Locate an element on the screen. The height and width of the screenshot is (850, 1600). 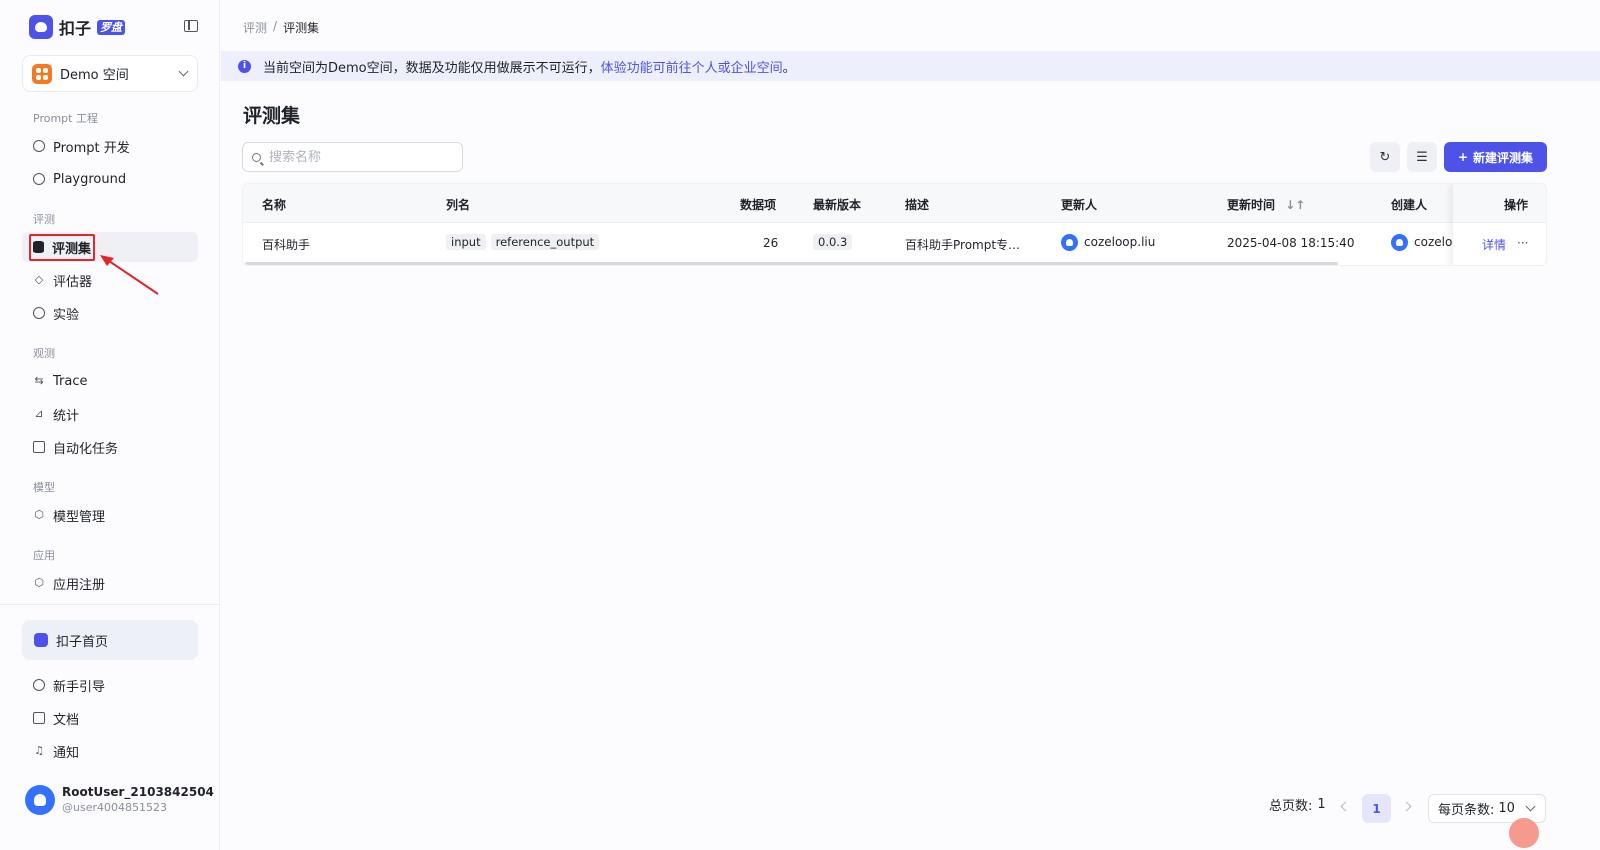
nav-group-observe: 观测 is located at coordinates (44, 353).